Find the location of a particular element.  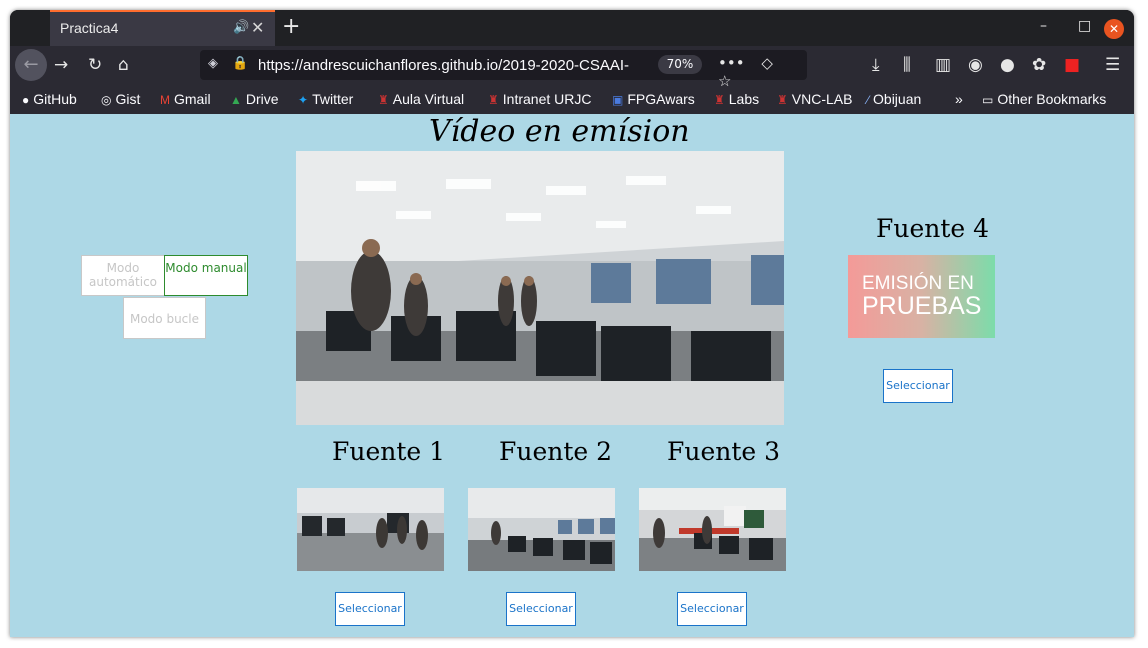

gnome-icon: ✿ is located at coordinates (1039, 65).